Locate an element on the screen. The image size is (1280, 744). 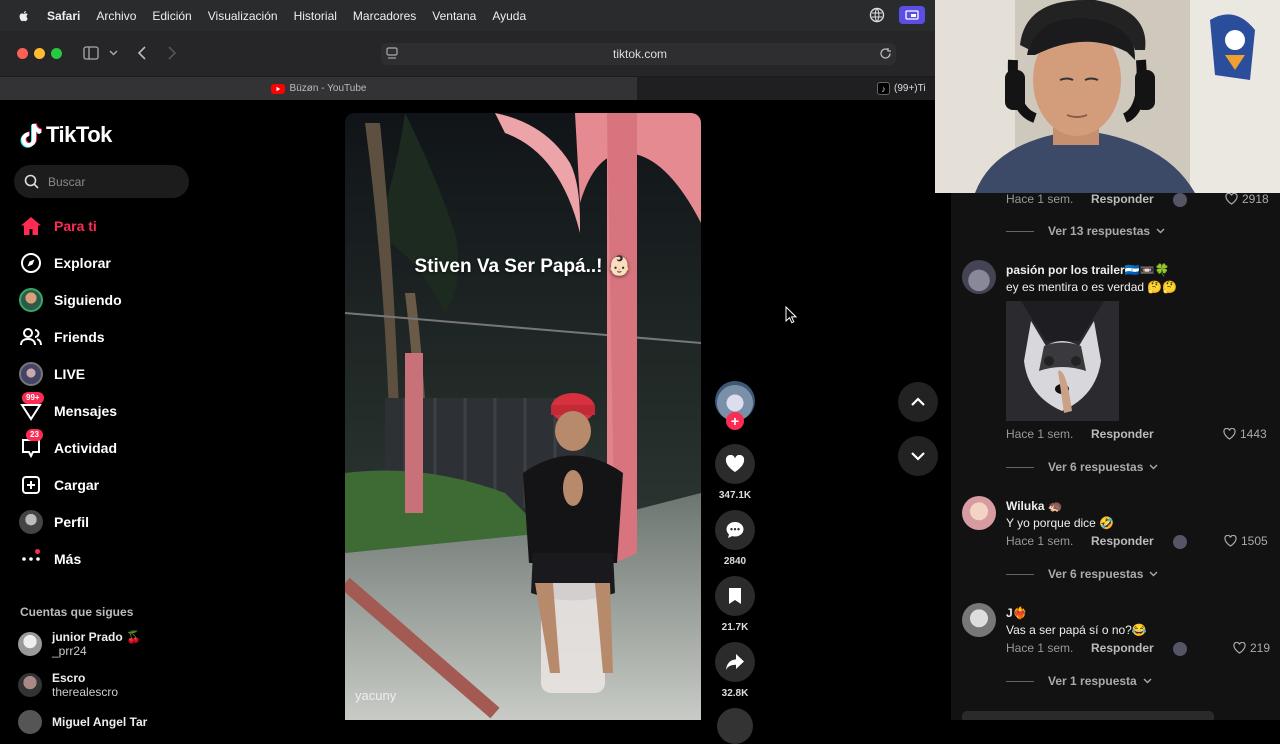
tab-youtube: Büzøn - YouTube is located at coordinates (318, 88).